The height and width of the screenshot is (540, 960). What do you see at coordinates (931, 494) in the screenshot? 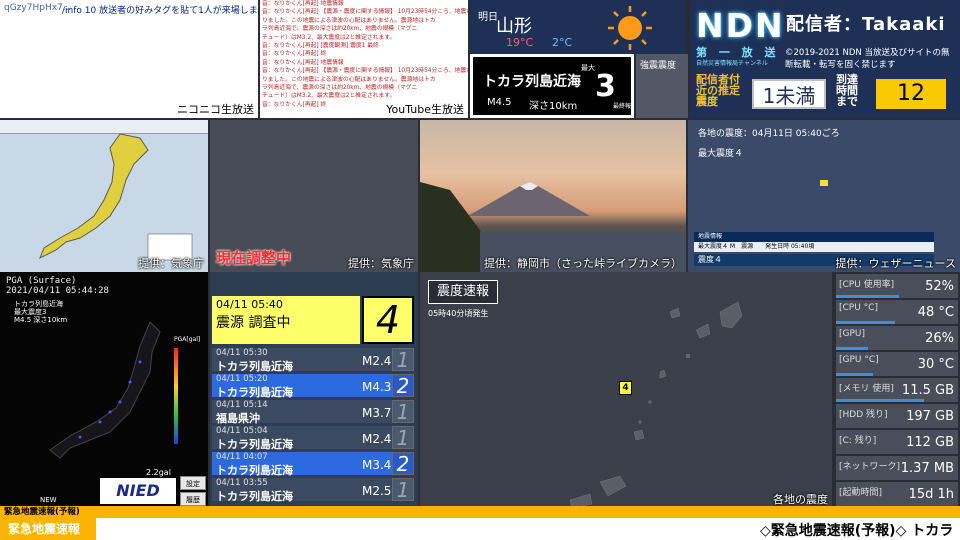
I see `stat-value: 15d 1h` at bounding box center [931, 494].